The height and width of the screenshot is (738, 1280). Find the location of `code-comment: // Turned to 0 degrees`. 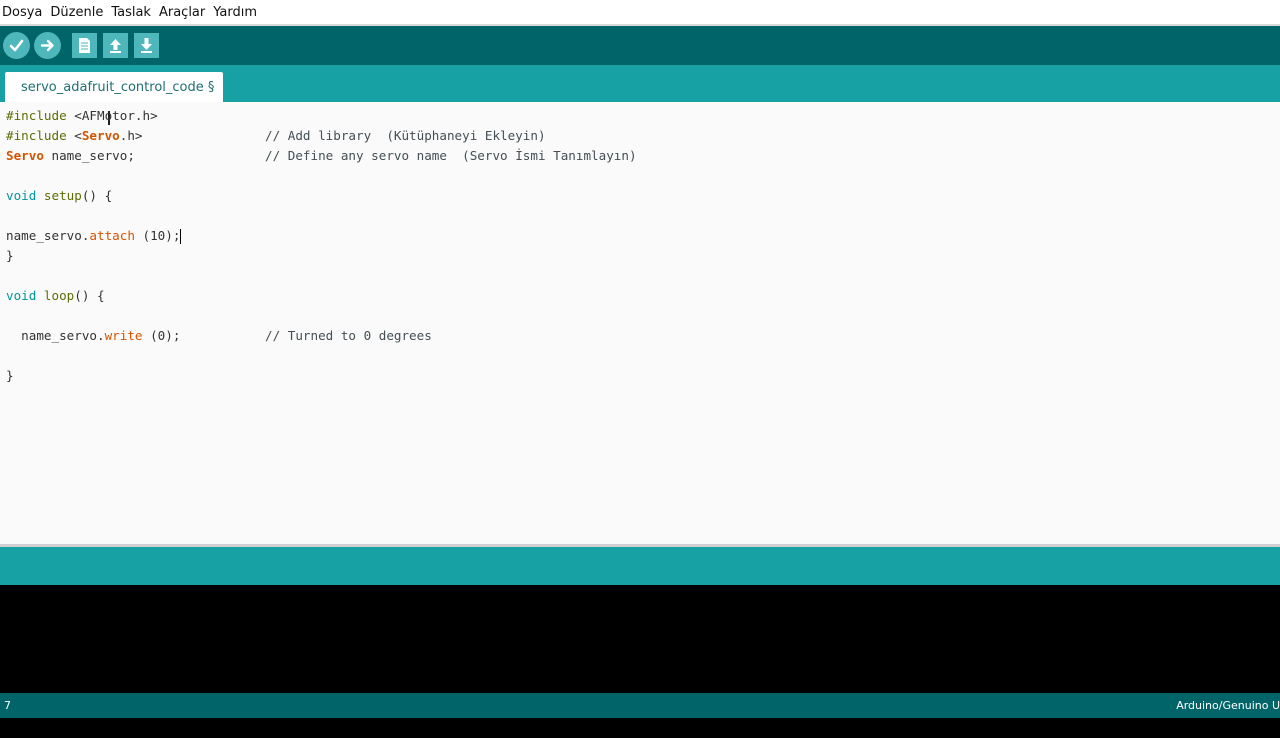

code-comment: // Turned to 0 degrees is located at coordinates (348, 335).